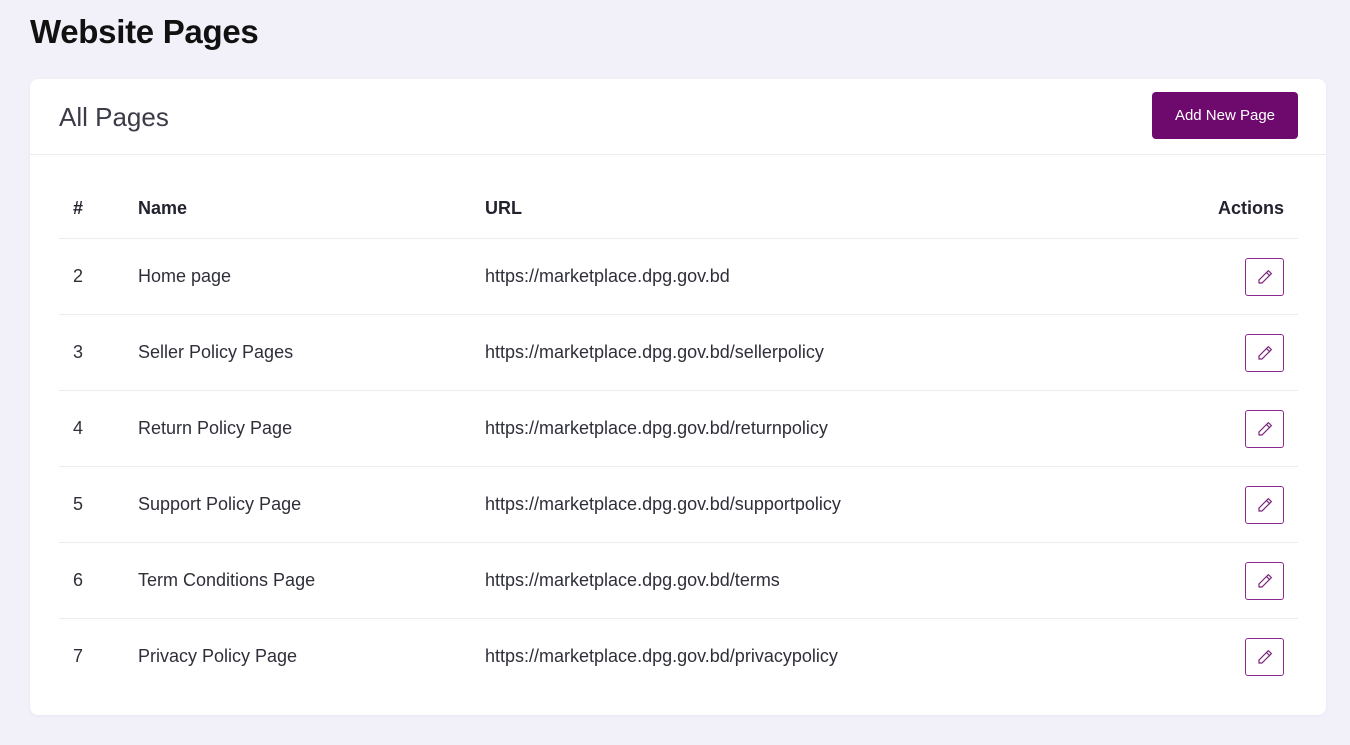 This screenshot has width=1350, height=745. I want to click on card-header: All Pages Add New Page, so click(678, 117).